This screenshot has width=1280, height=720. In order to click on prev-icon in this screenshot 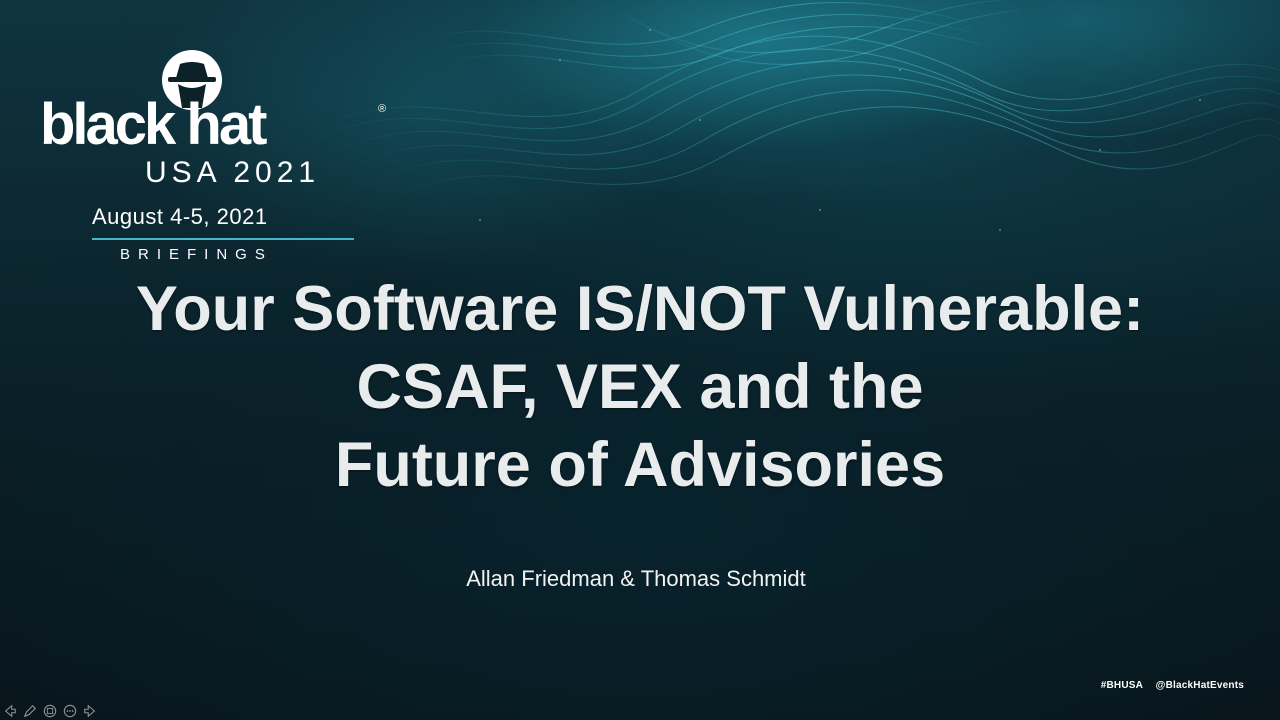, I will do `click(10, 711)`.